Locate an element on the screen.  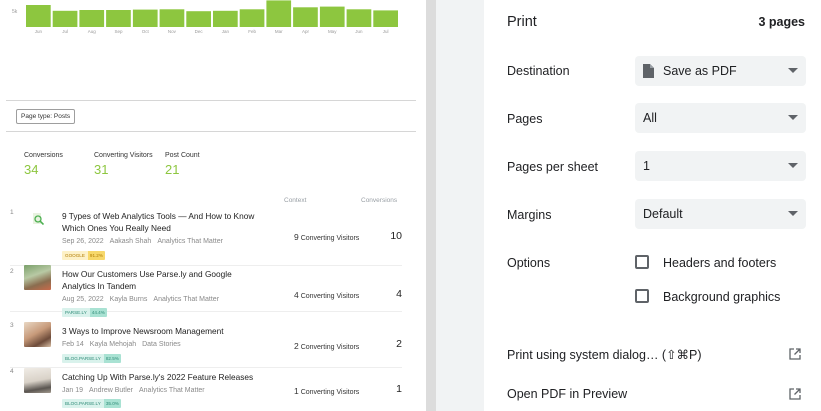
post-title: 3 Ways to Improve Newsroom Management is located at coordinates (162, 332).